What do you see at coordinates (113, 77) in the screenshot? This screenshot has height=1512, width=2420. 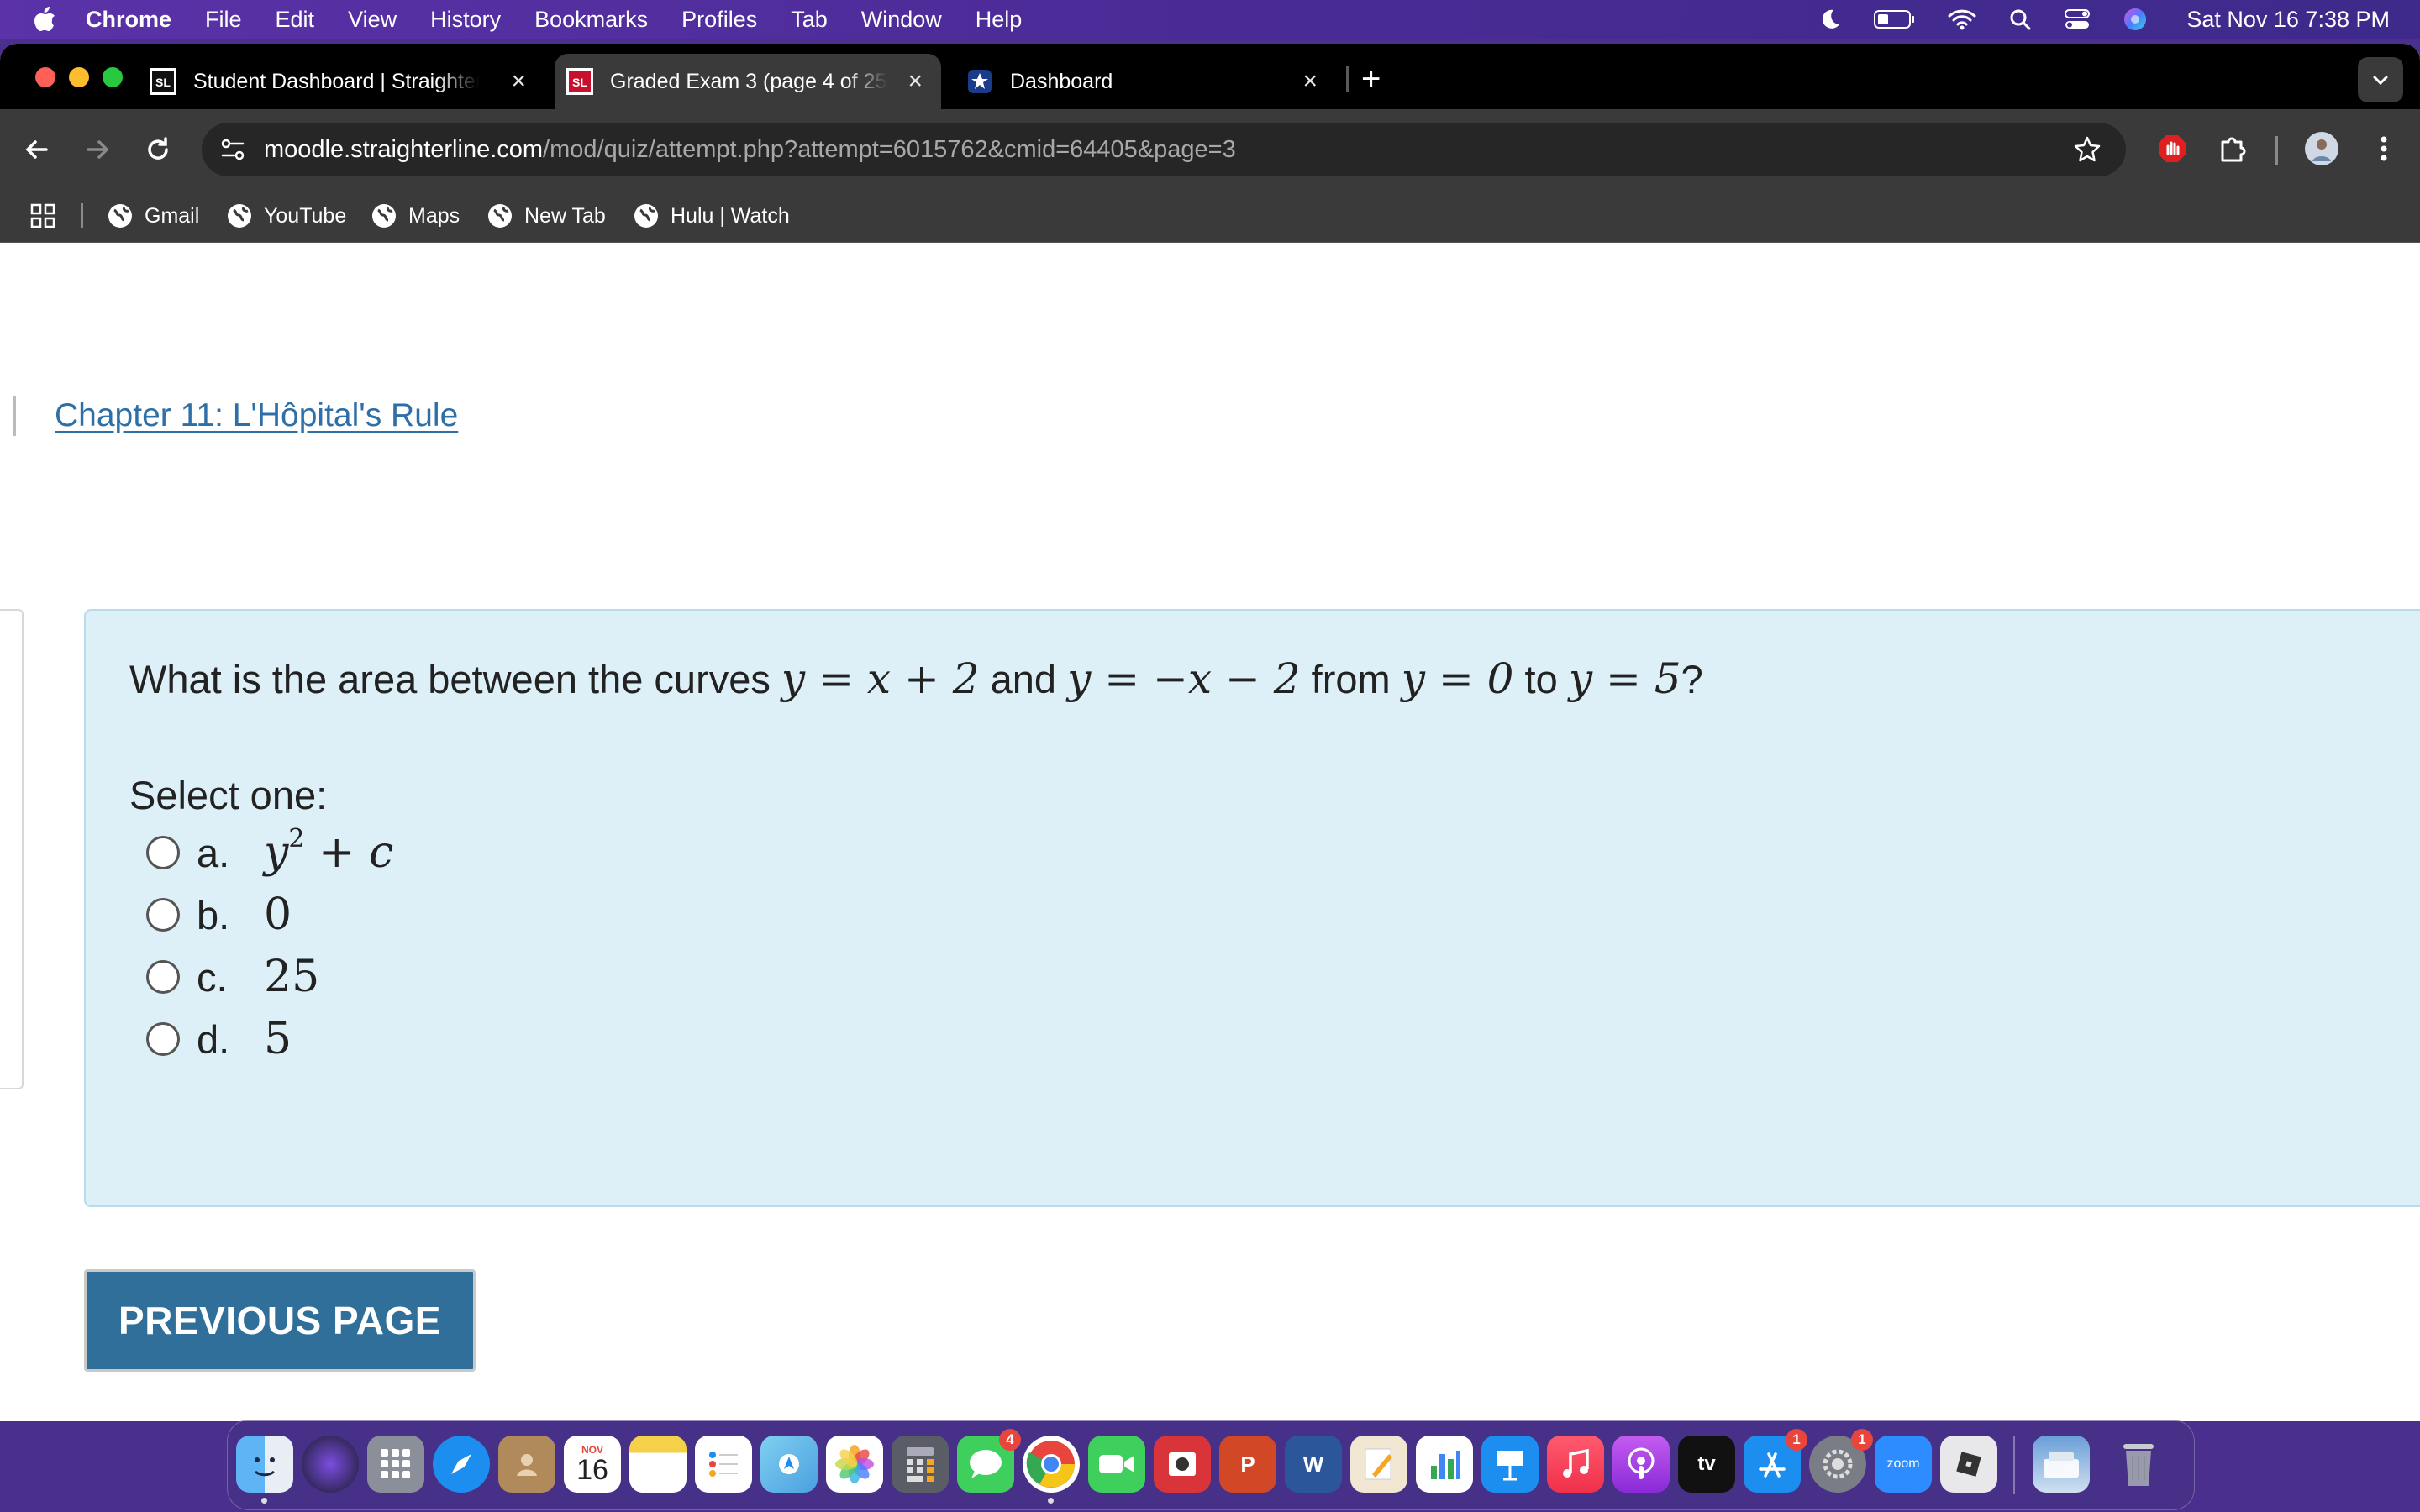 I see `zoom-window-button` at bounding box center [113, 77].